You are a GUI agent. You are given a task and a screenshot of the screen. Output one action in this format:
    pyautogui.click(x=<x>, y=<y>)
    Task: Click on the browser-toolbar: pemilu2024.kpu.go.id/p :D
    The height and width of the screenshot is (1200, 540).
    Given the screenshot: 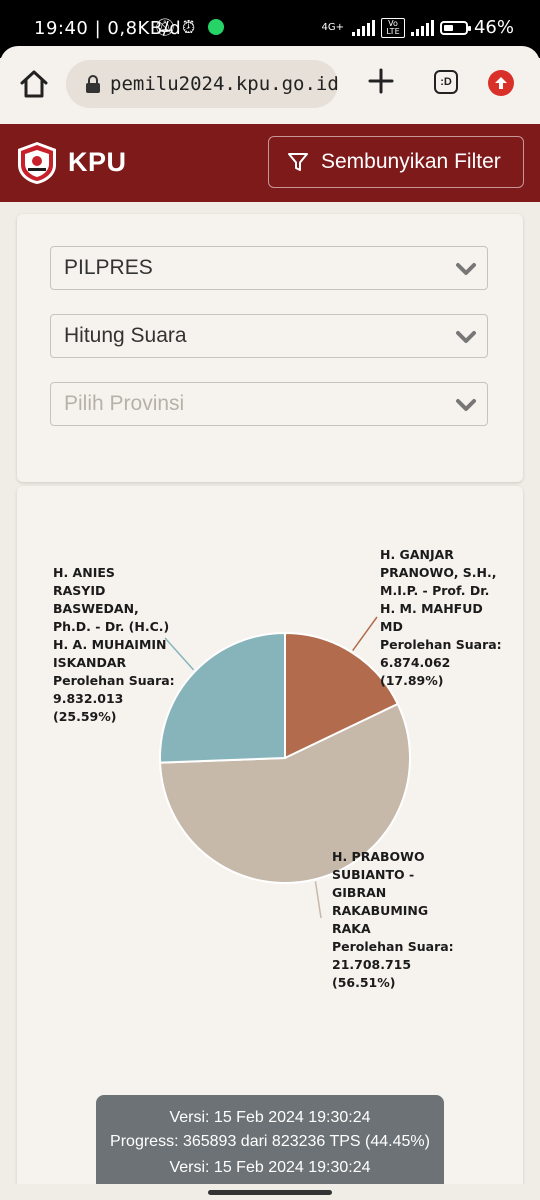 What is the action you would take?
    pyautogui.click(x=270, y=85)
    